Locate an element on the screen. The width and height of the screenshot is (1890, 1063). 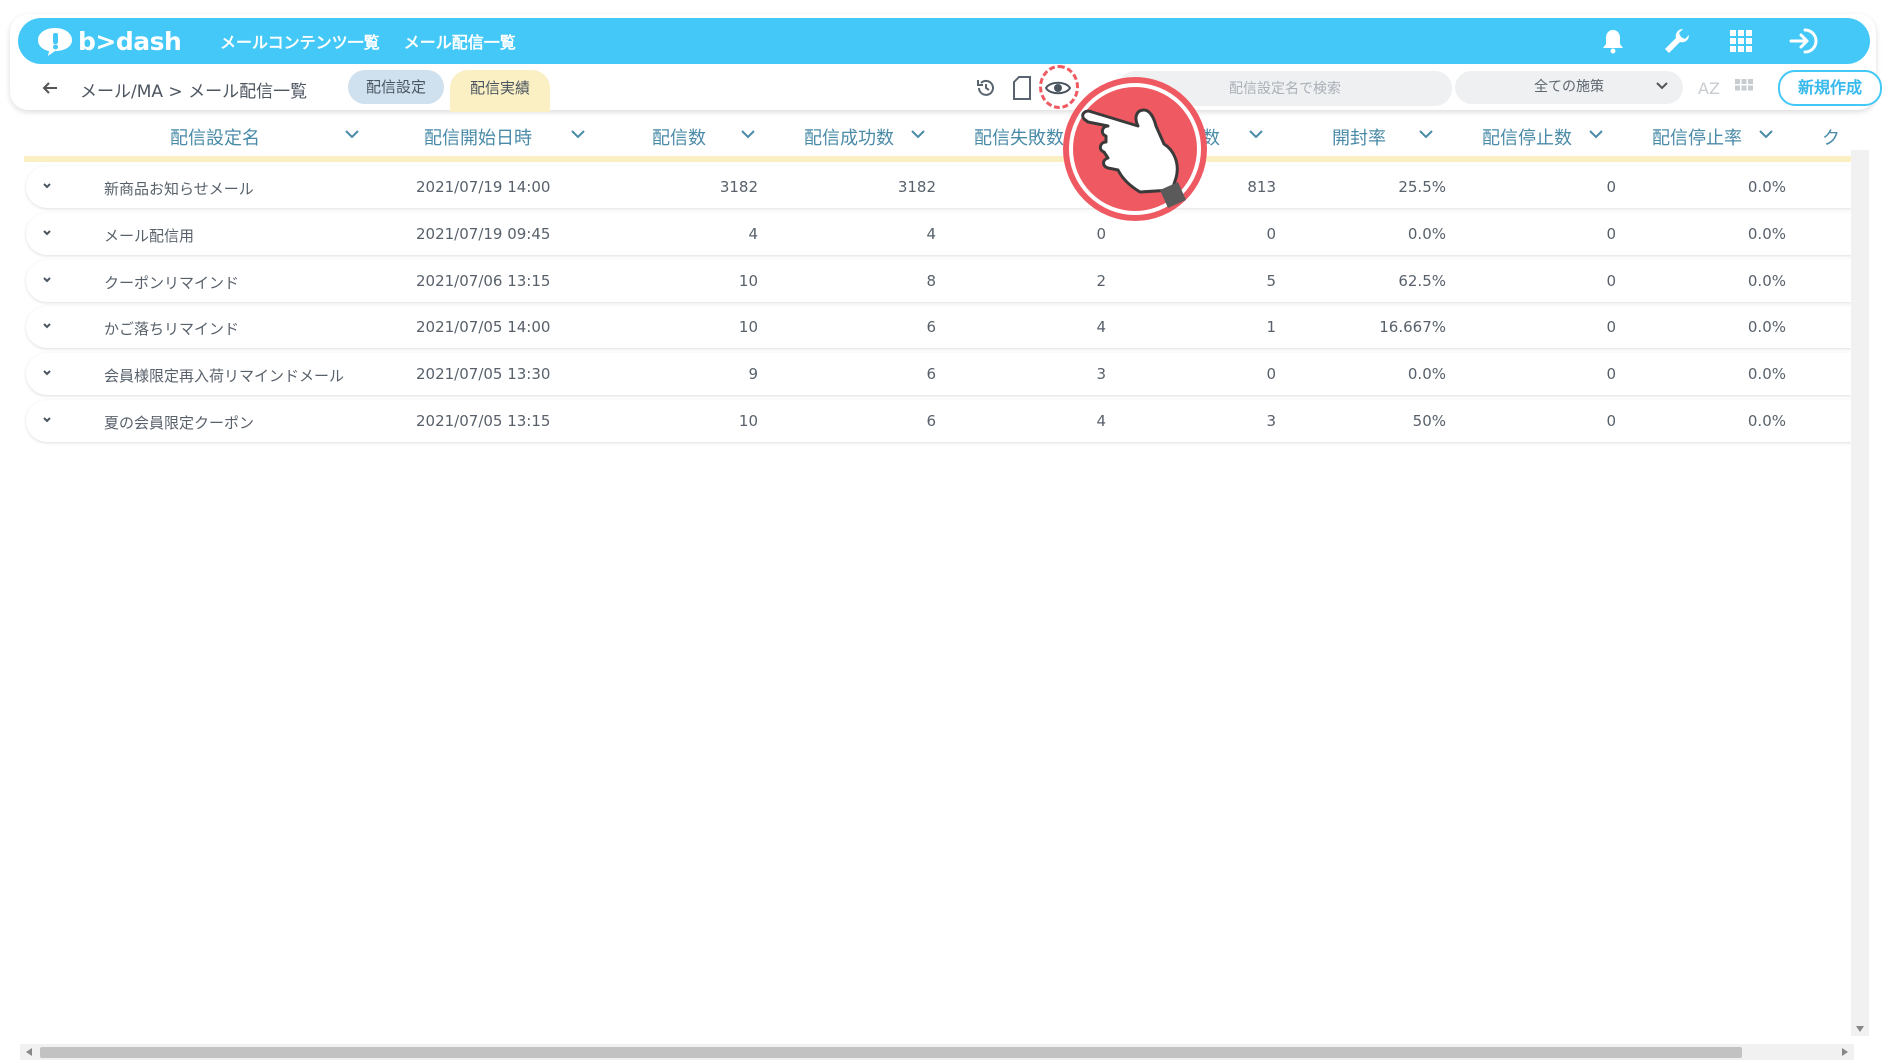
cell-success: 3182 is located at coordinates (916, 187).